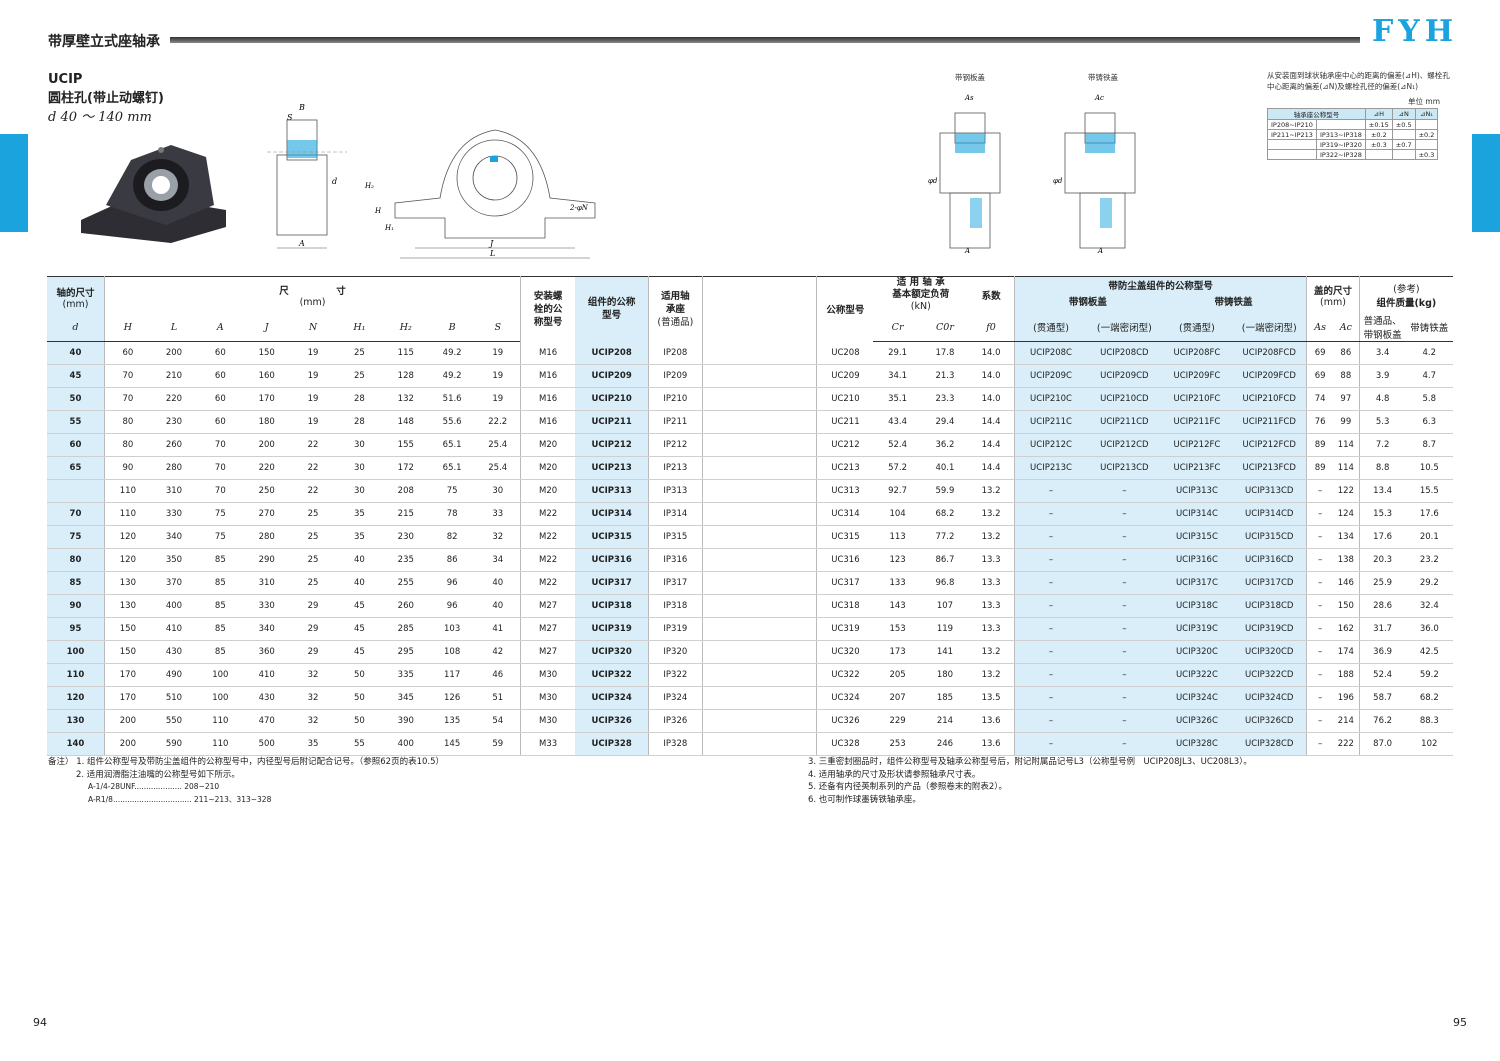 Image resolution: width=1500 pixels, height=1061 pixels. I want to click on table-cell: IP317, so click(675, 583).